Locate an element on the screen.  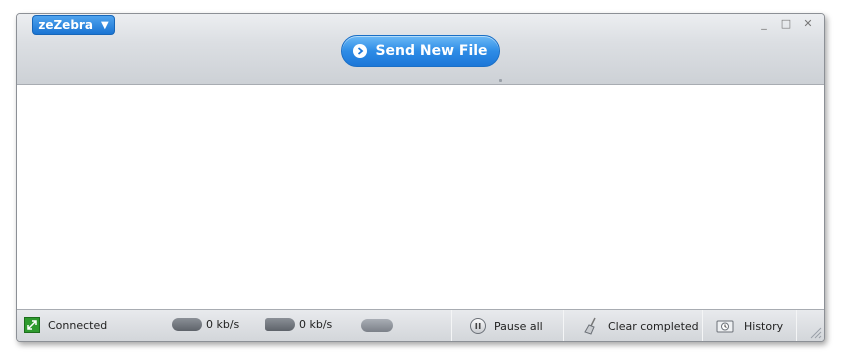
pause-all-label: Pause all is located at coordinates (518, 326).